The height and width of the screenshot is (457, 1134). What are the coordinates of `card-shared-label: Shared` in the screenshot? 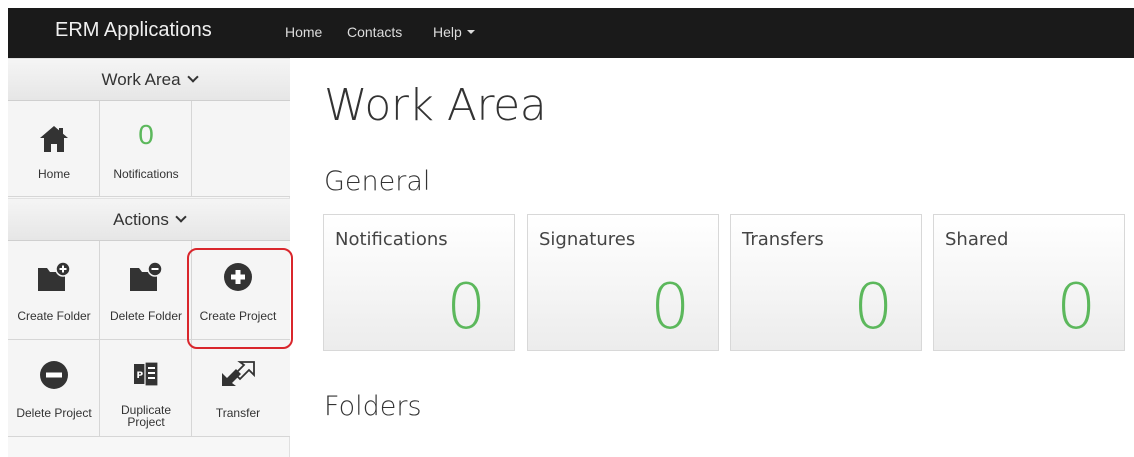 It's located at (977, 239).